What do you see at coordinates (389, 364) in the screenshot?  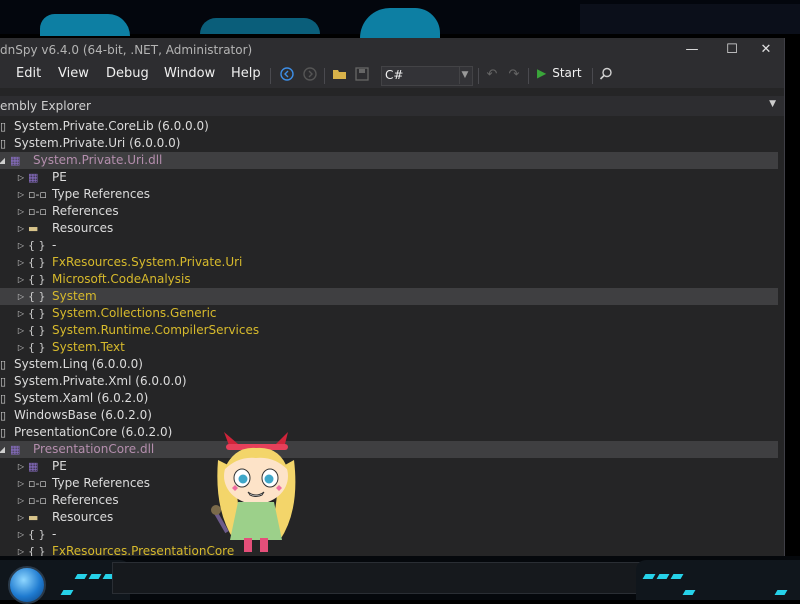 I see `tree-row: ▯ System.Linq (6.0.0.0)` at bounding box center [389, 364].